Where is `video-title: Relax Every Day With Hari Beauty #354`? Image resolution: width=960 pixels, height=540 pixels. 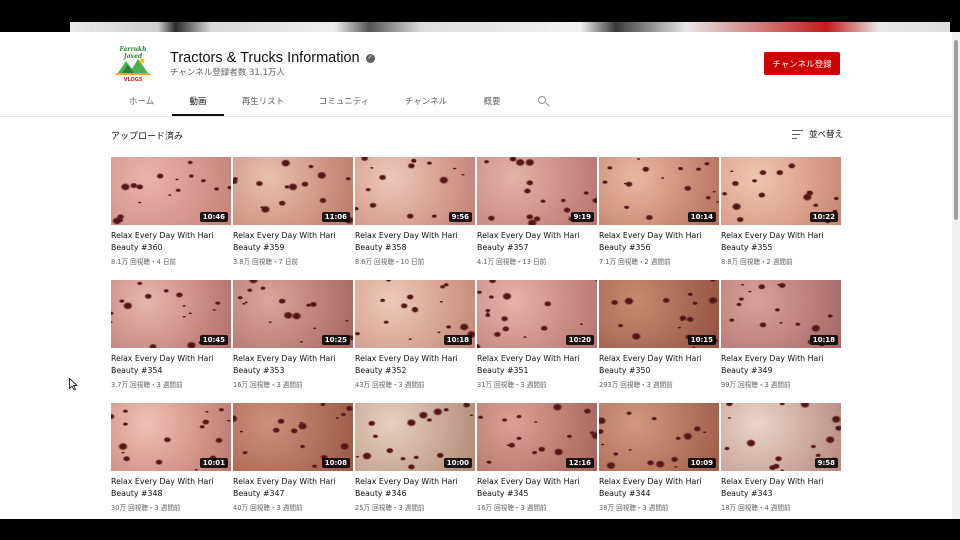 video-title: Relax Every Day With Hari Beauty #354 is located at coordinates (171, 364).